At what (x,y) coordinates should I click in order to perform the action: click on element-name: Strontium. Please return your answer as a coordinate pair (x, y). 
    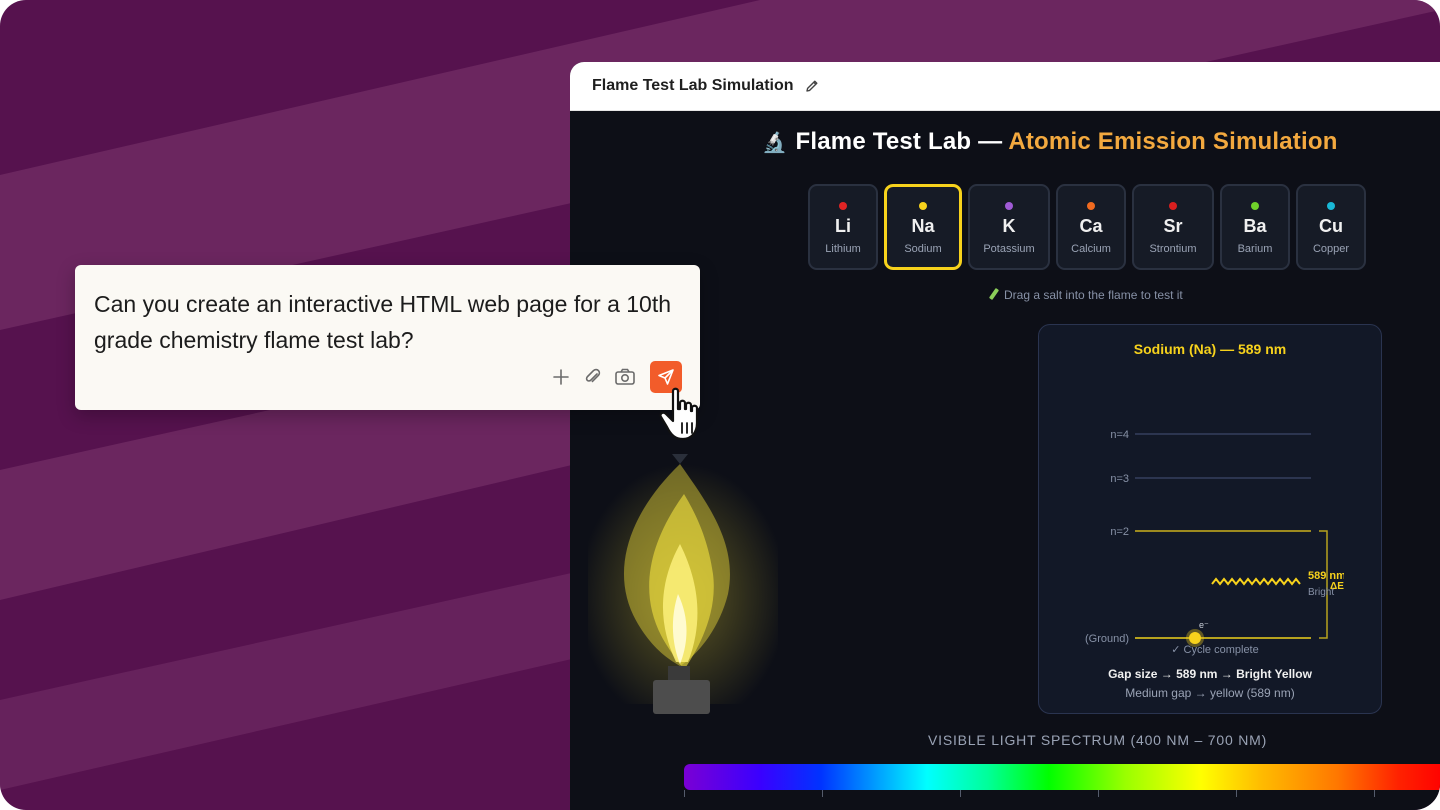
    Looking at the image, I should click on (1173, 249).